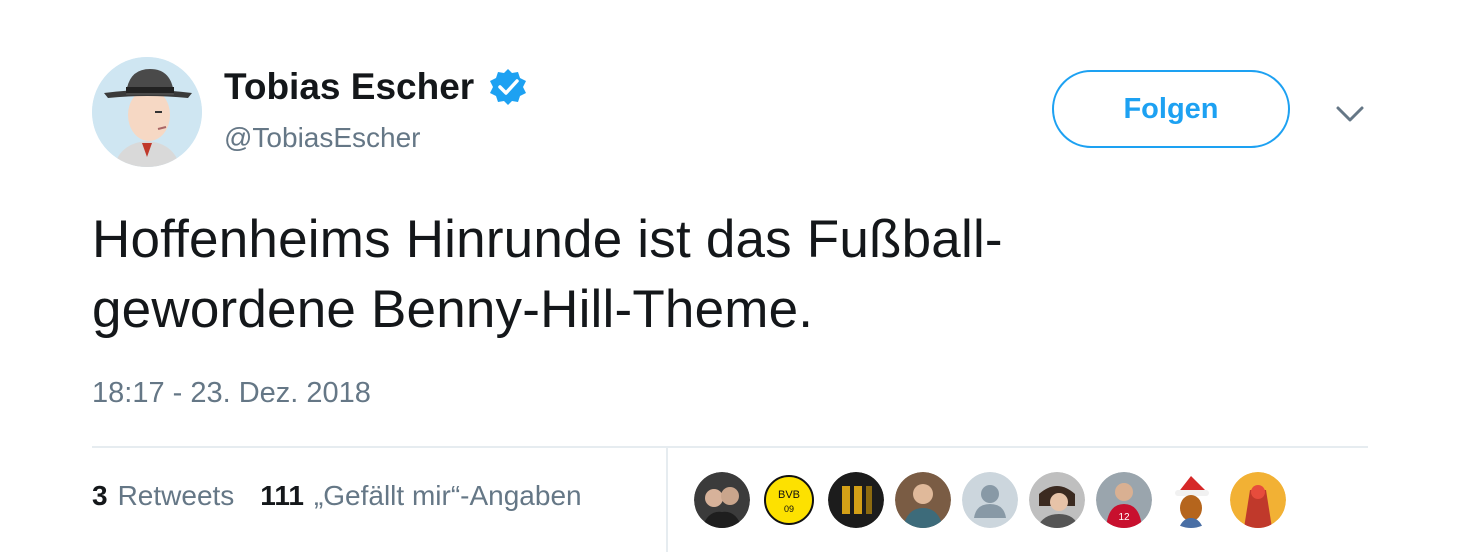 This screenshot has width=1460, height=552. I want to click on tweet-stats: 3 Retweets 111 „Gefällt mir“-Angaben, so click(350, 496).